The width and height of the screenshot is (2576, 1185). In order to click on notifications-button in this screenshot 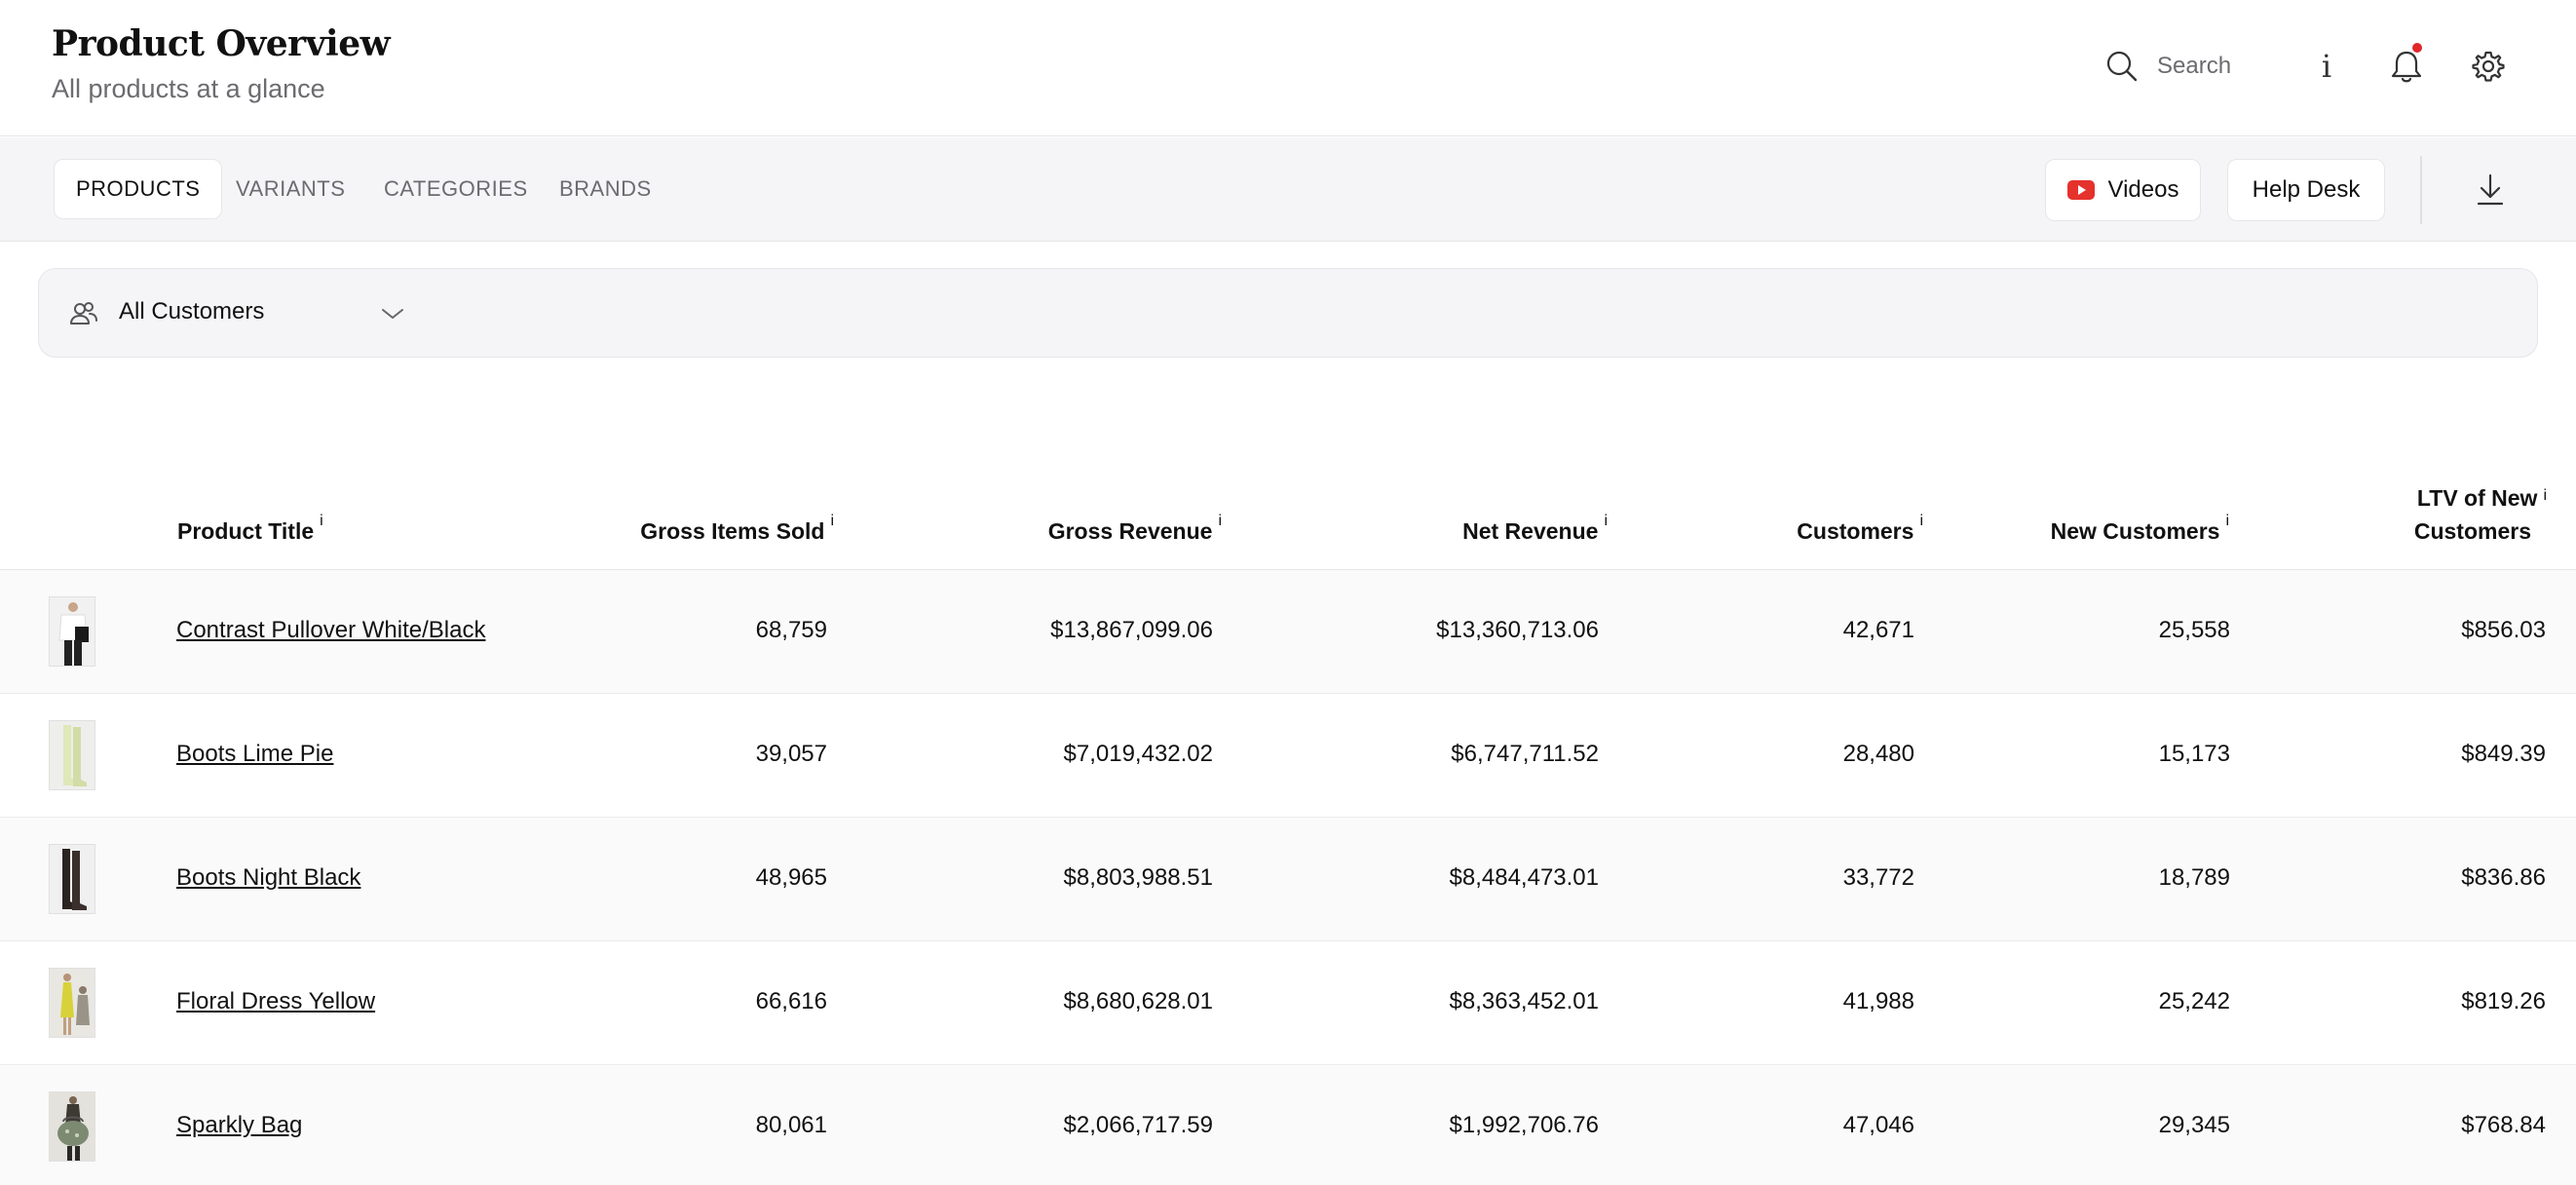, I will do `click(2406, 65)`.